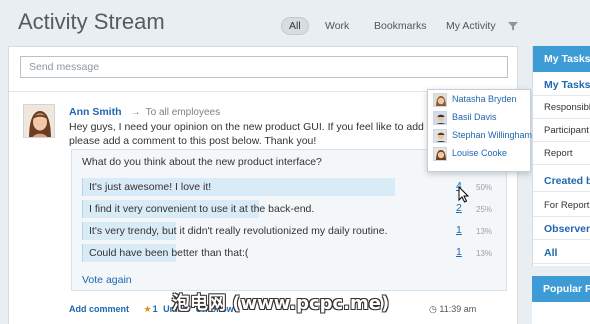  Describe the element at coordinates (400, 26) in the screenshot. I see `tab-bookmarks: Bookmarks` at that location.